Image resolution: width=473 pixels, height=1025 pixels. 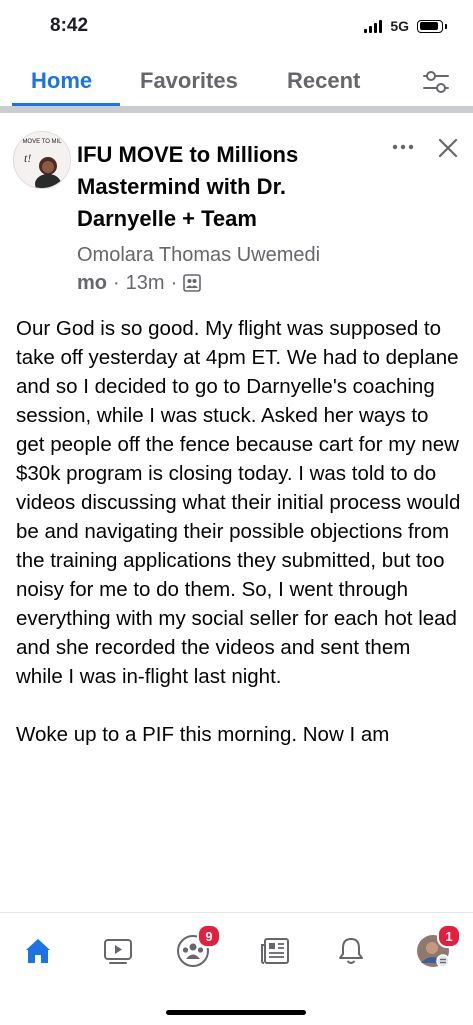 I want to click on home-indicator, so click(x=236, y=1012).